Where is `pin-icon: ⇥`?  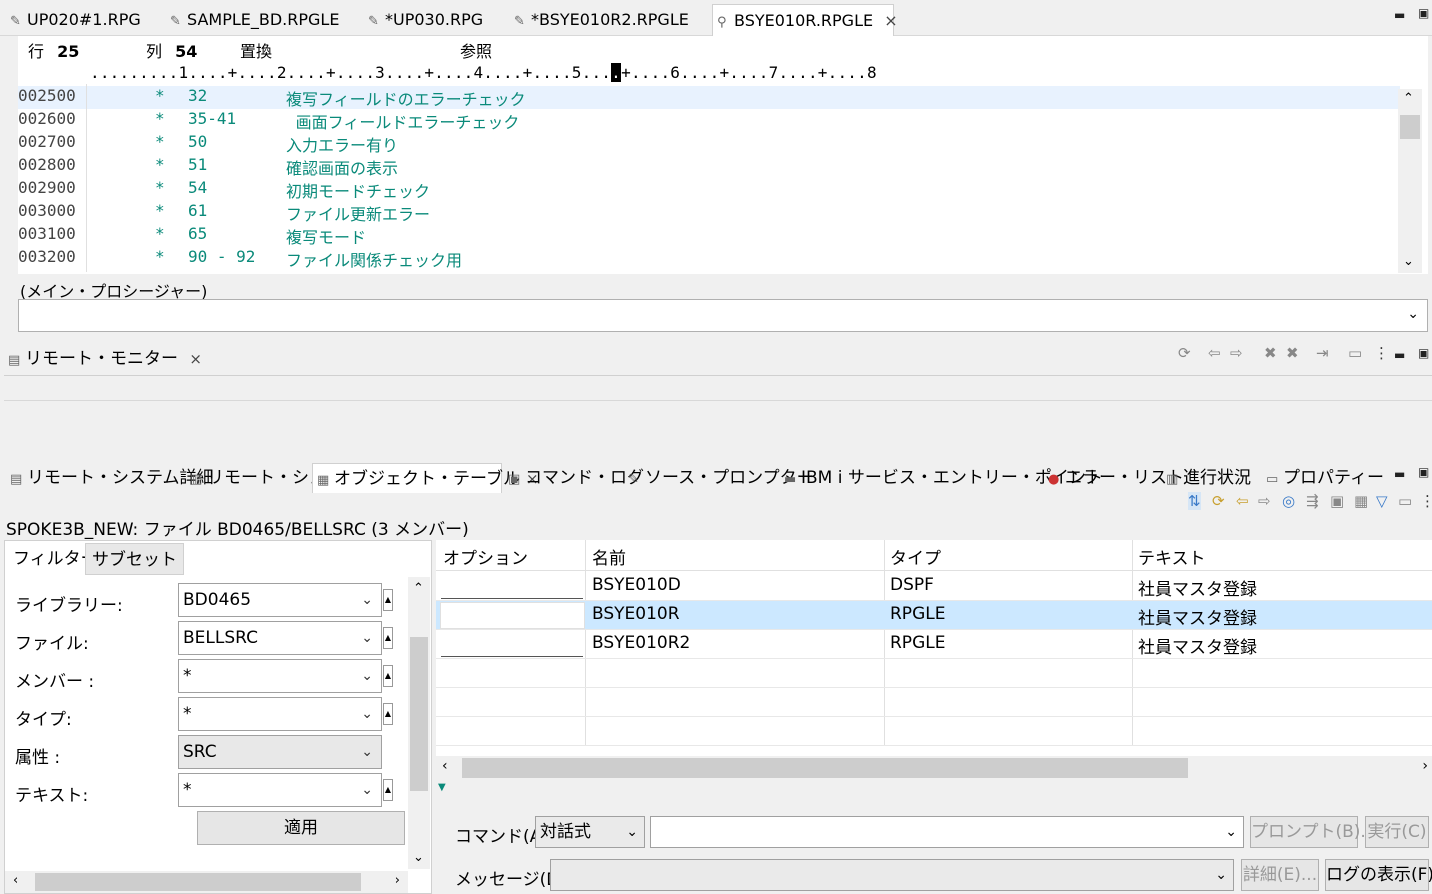 pin-icon: ⇥ is located at coordinates (1322, 353).